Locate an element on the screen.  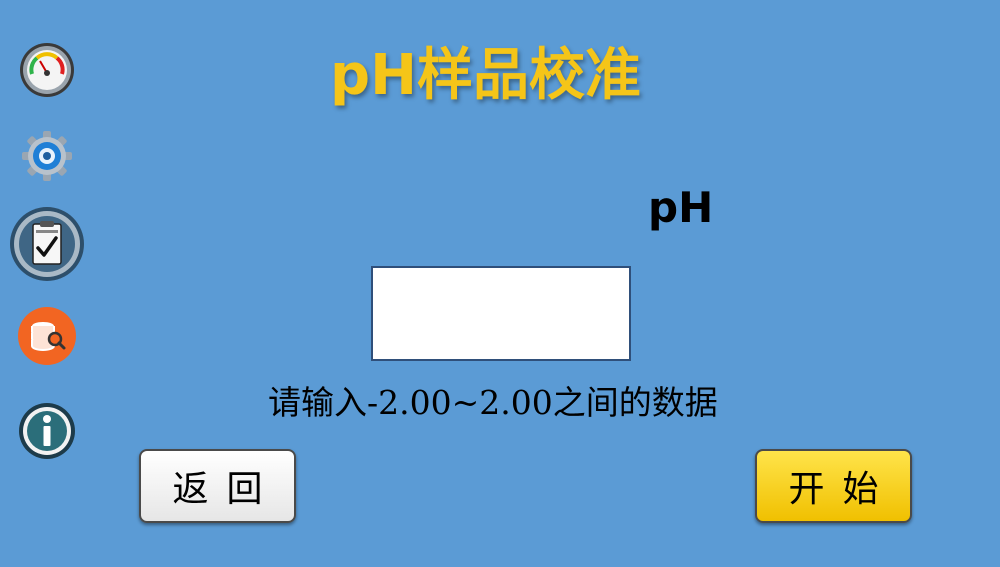
gear-icon is located at coordinates (47, 156).